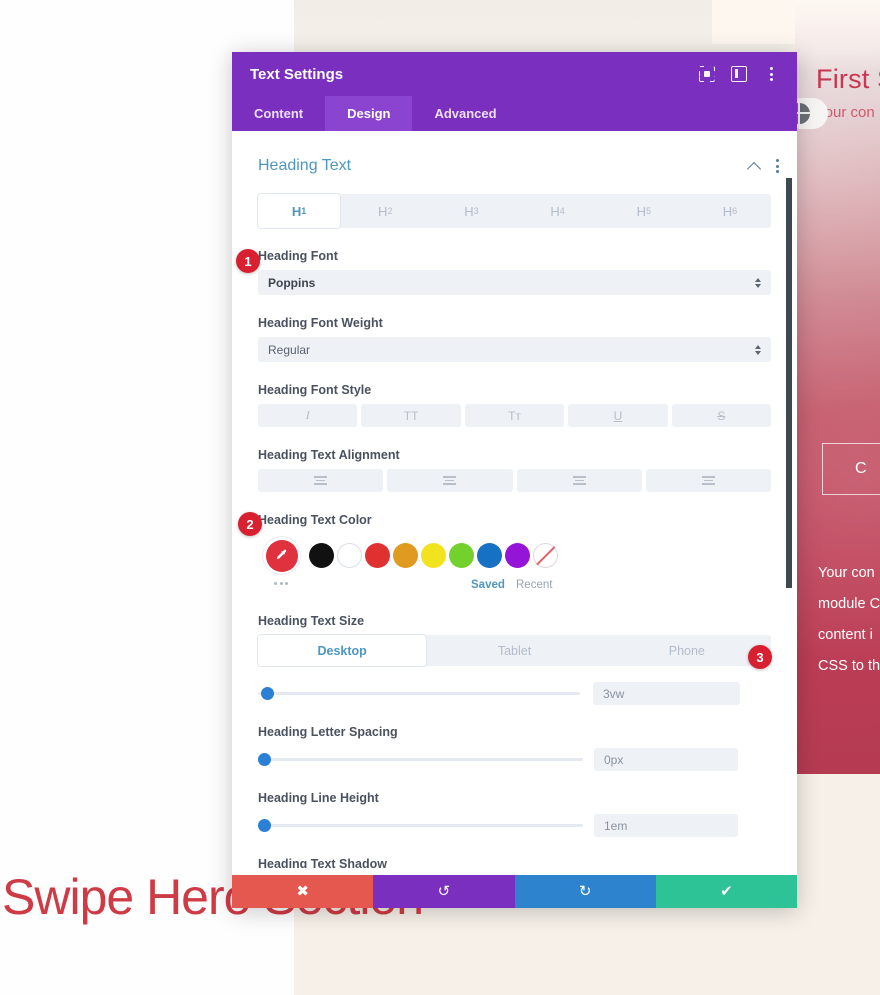 This screenshot has width=880, height=995. I want to click on section-more-icon, so click(777, 166).